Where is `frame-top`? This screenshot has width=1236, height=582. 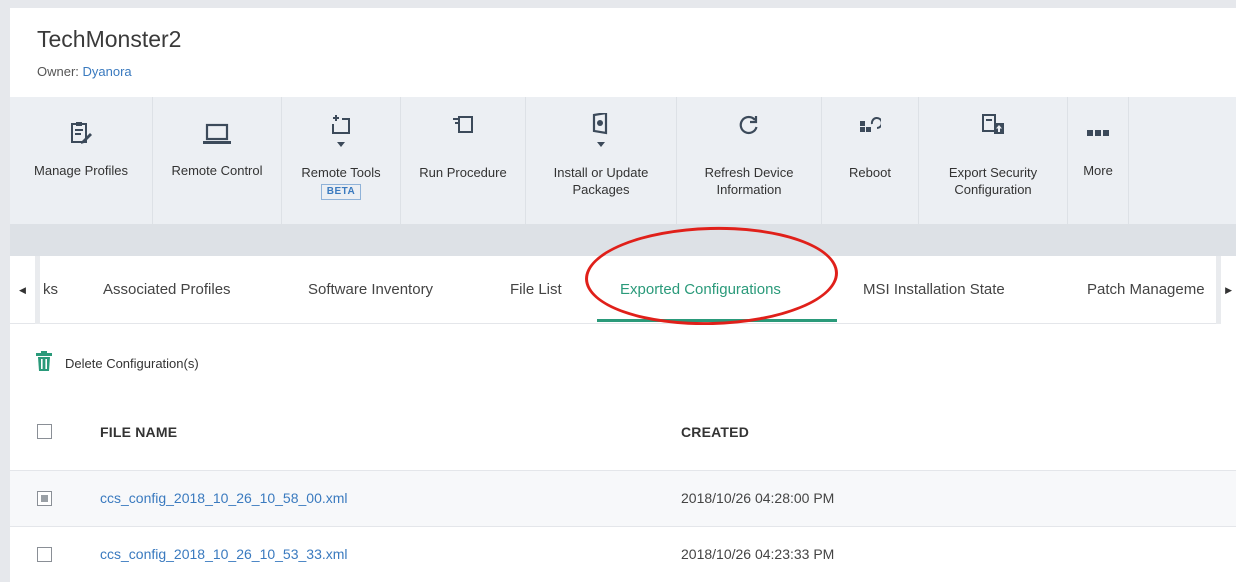
frame-top is located at coordinates (618, 4).